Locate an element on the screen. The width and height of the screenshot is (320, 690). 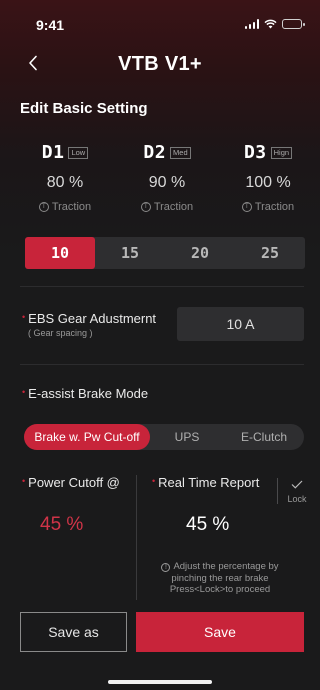
level-option-10: 10 is located at coordinates (60, 253).